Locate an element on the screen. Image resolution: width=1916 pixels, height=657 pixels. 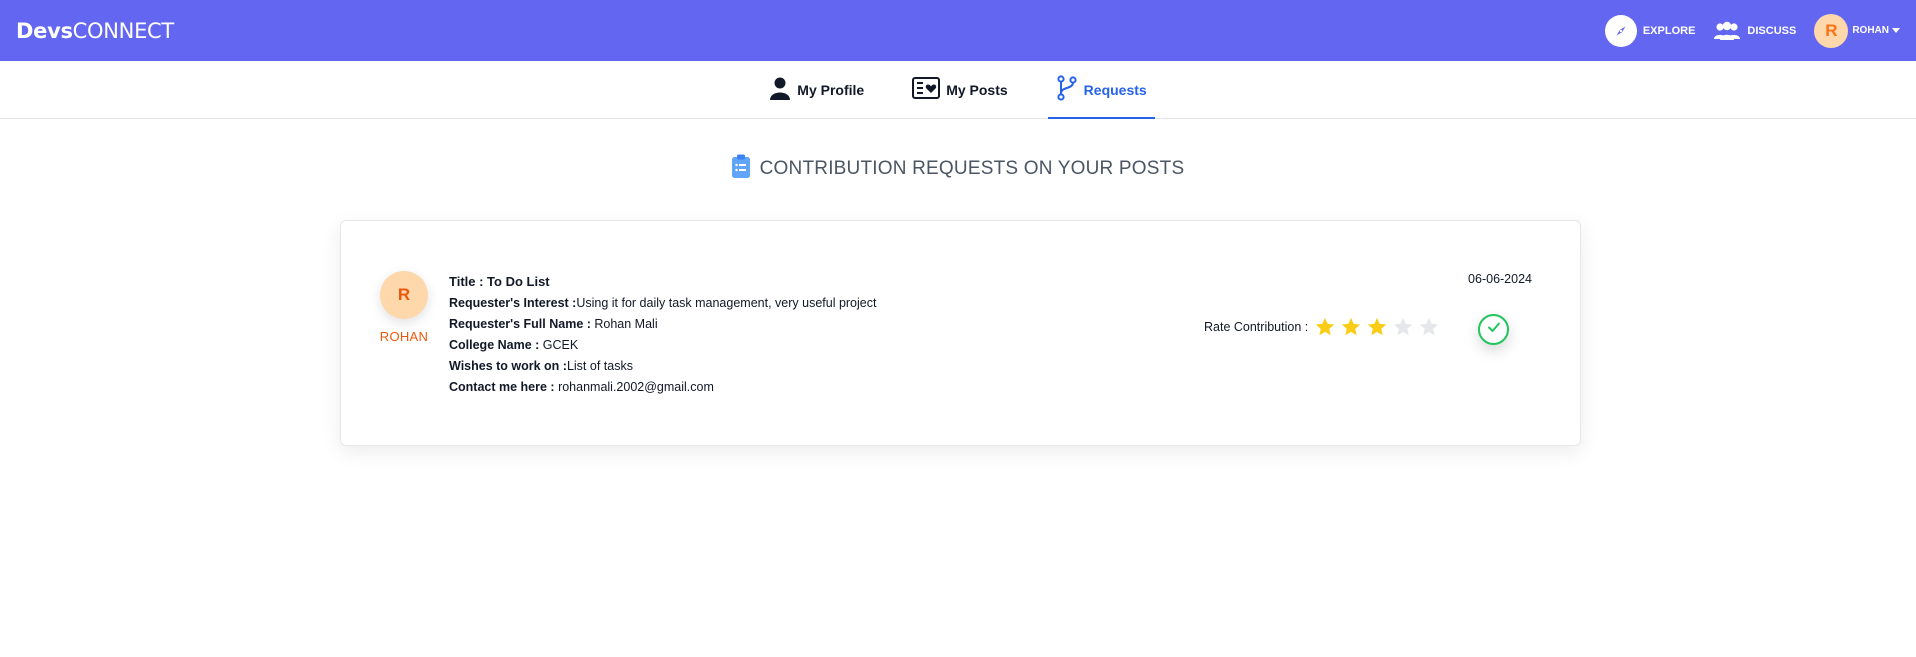
people-icon is located at coordinates (1727, 31).